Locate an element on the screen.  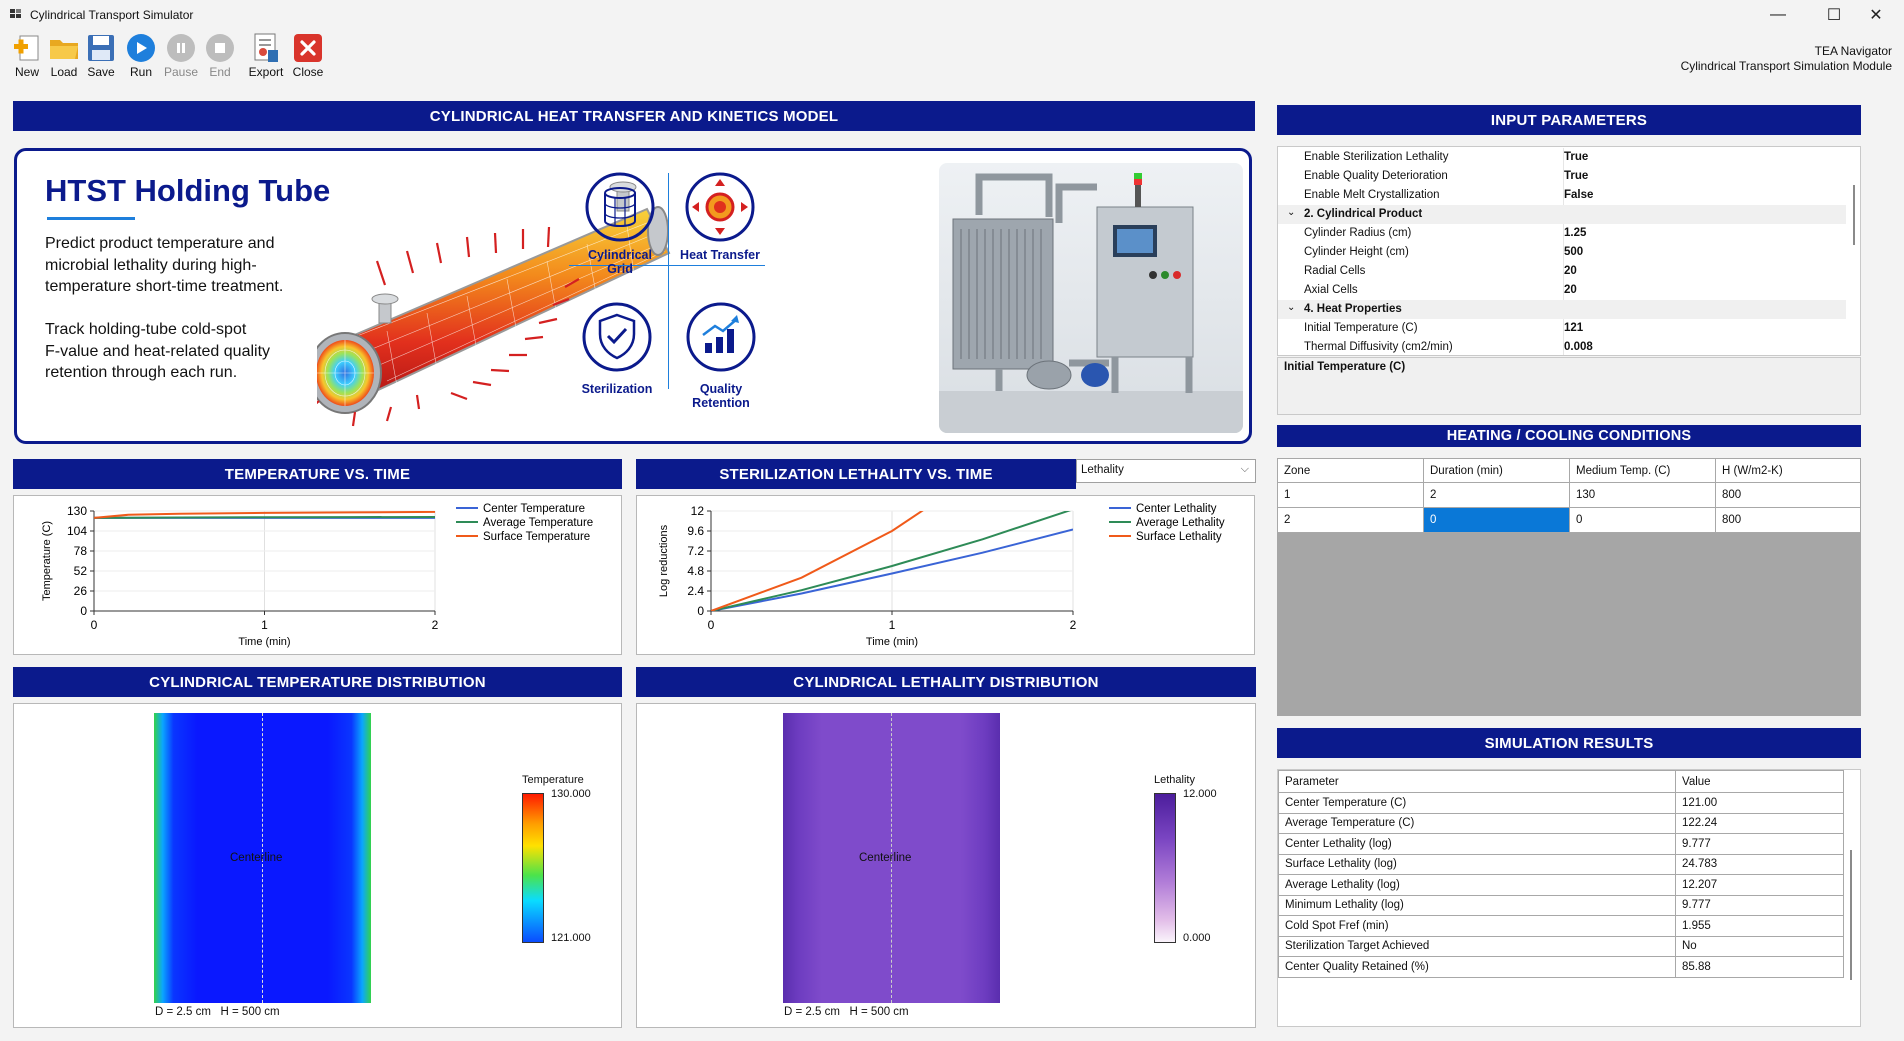
x-tick-label: 2 is located at coordinates (435, 625).